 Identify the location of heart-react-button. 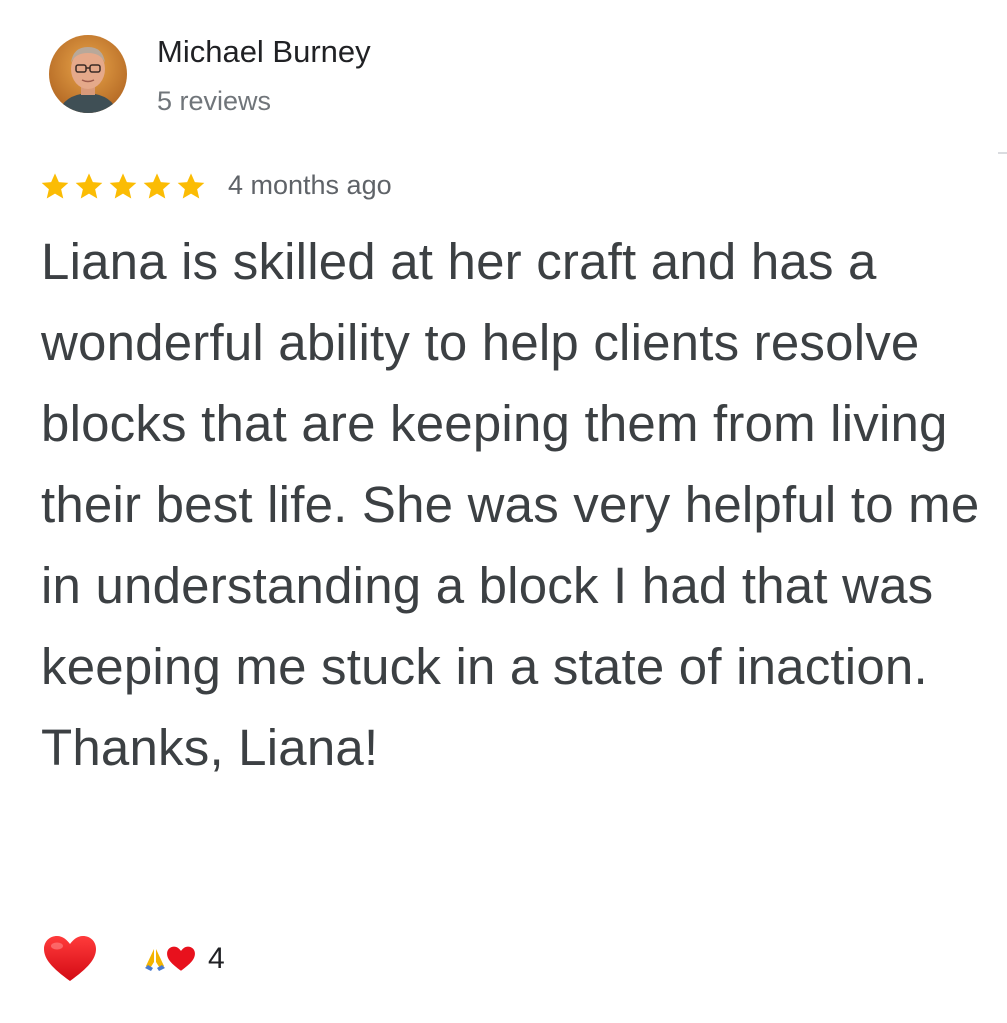
(70, 959).